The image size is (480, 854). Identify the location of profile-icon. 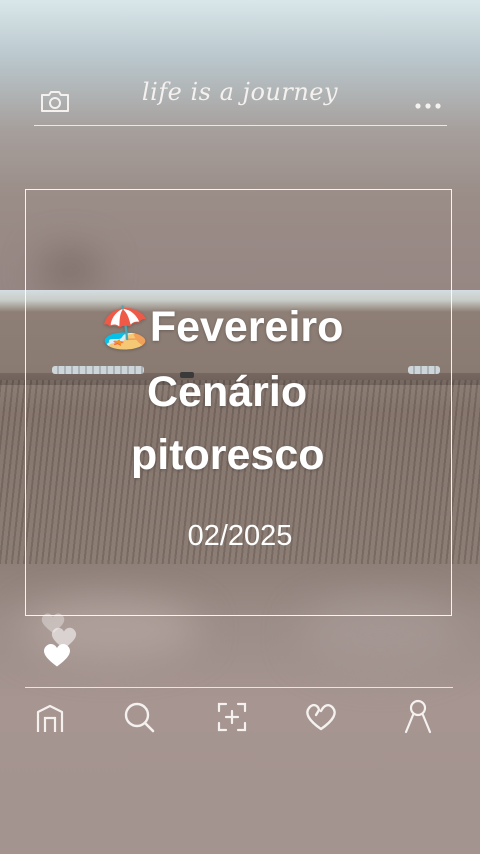
(418, 716).